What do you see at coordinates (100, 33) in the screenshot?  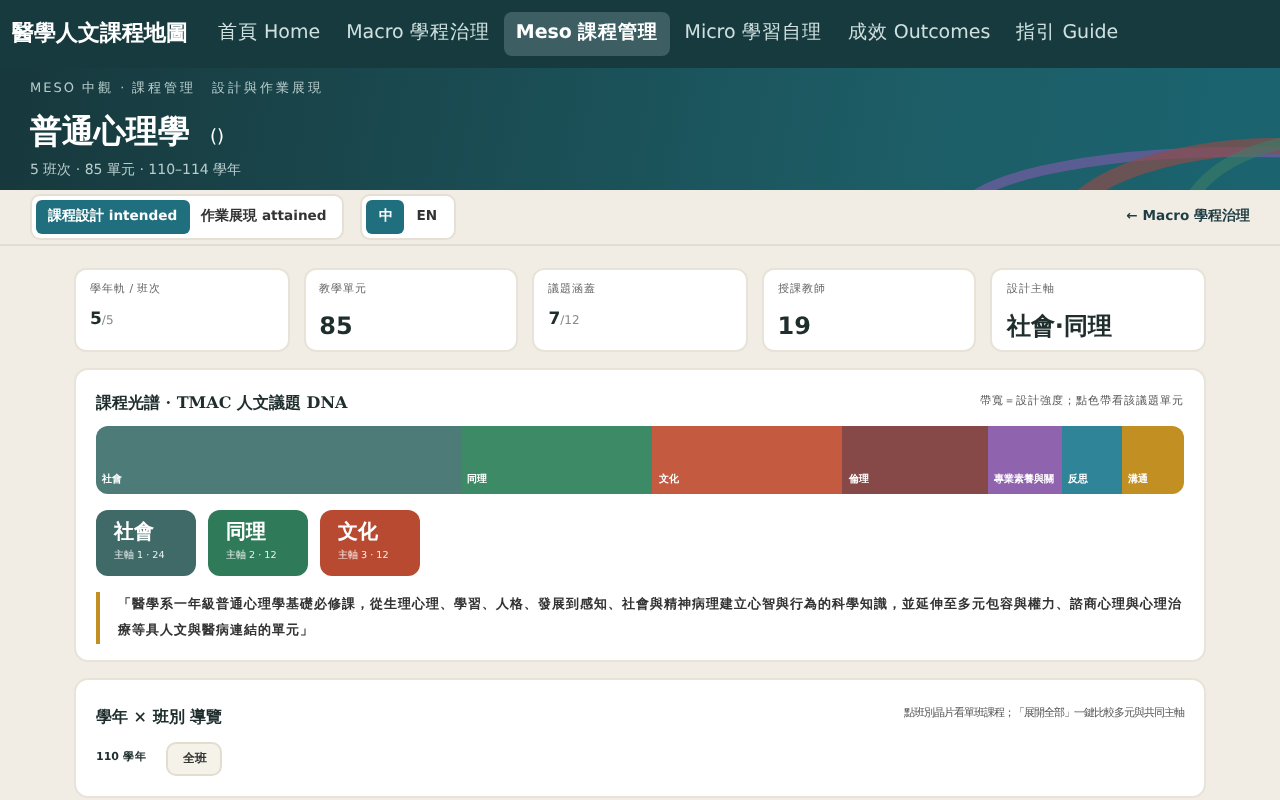 I see `brand-title: 醫學人文課程地圖` at bounding box center [100, 33].